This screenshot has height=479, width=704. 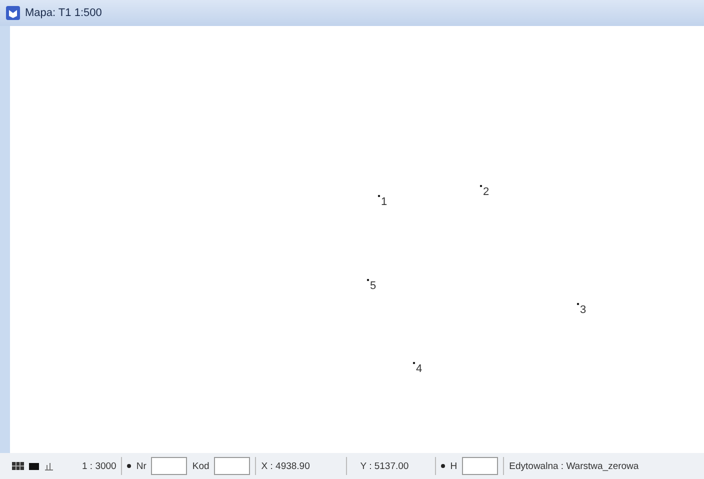 What do you see at coordinates (99, 466) in the screenshot?
I see `scale-text: 1 : 3000` at bounding box center [99, 466].